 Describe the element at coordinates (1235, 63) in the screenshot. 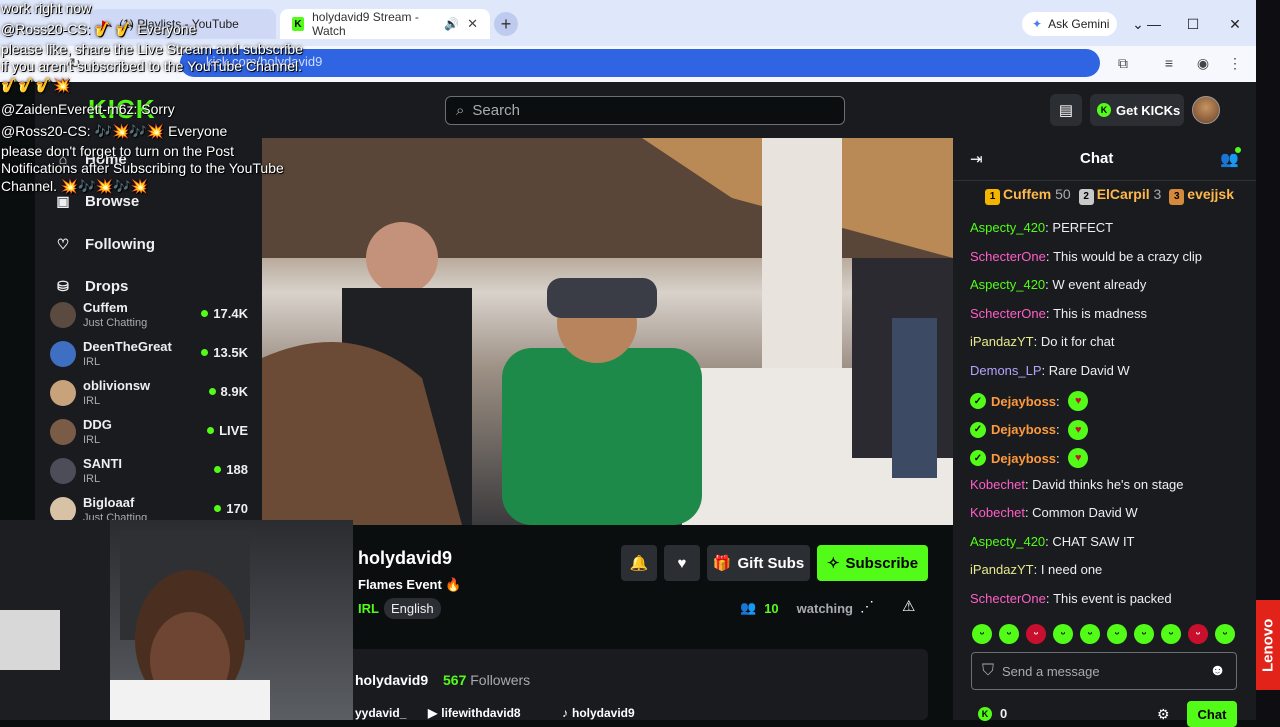

I see `menu-kebab-icon: ⋮` at that location.